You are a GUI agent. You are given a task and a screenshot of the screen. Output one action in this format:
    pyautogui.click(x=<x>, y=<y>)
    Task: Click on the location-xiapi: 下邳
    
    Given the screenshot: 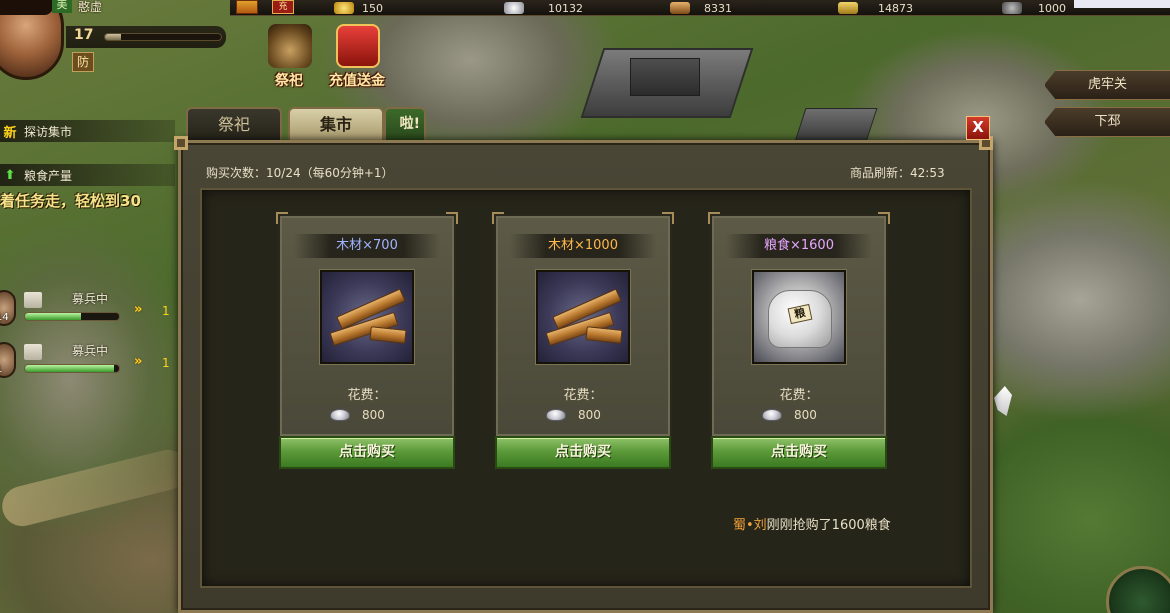 What is the action you would take?
    pyautogui.click(x=1107, y=122)
    